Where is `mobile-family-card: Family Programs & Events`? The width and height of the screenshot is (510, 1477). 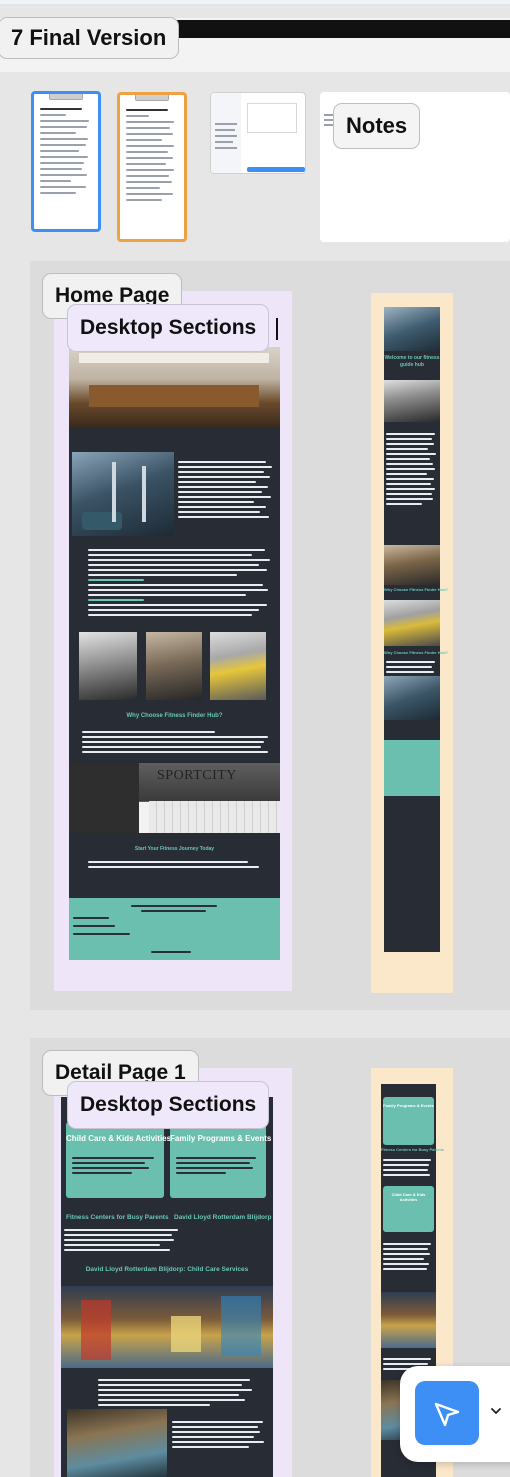 mobile-family-card: Family Programs & Events is located at coordinates (408, 1121).